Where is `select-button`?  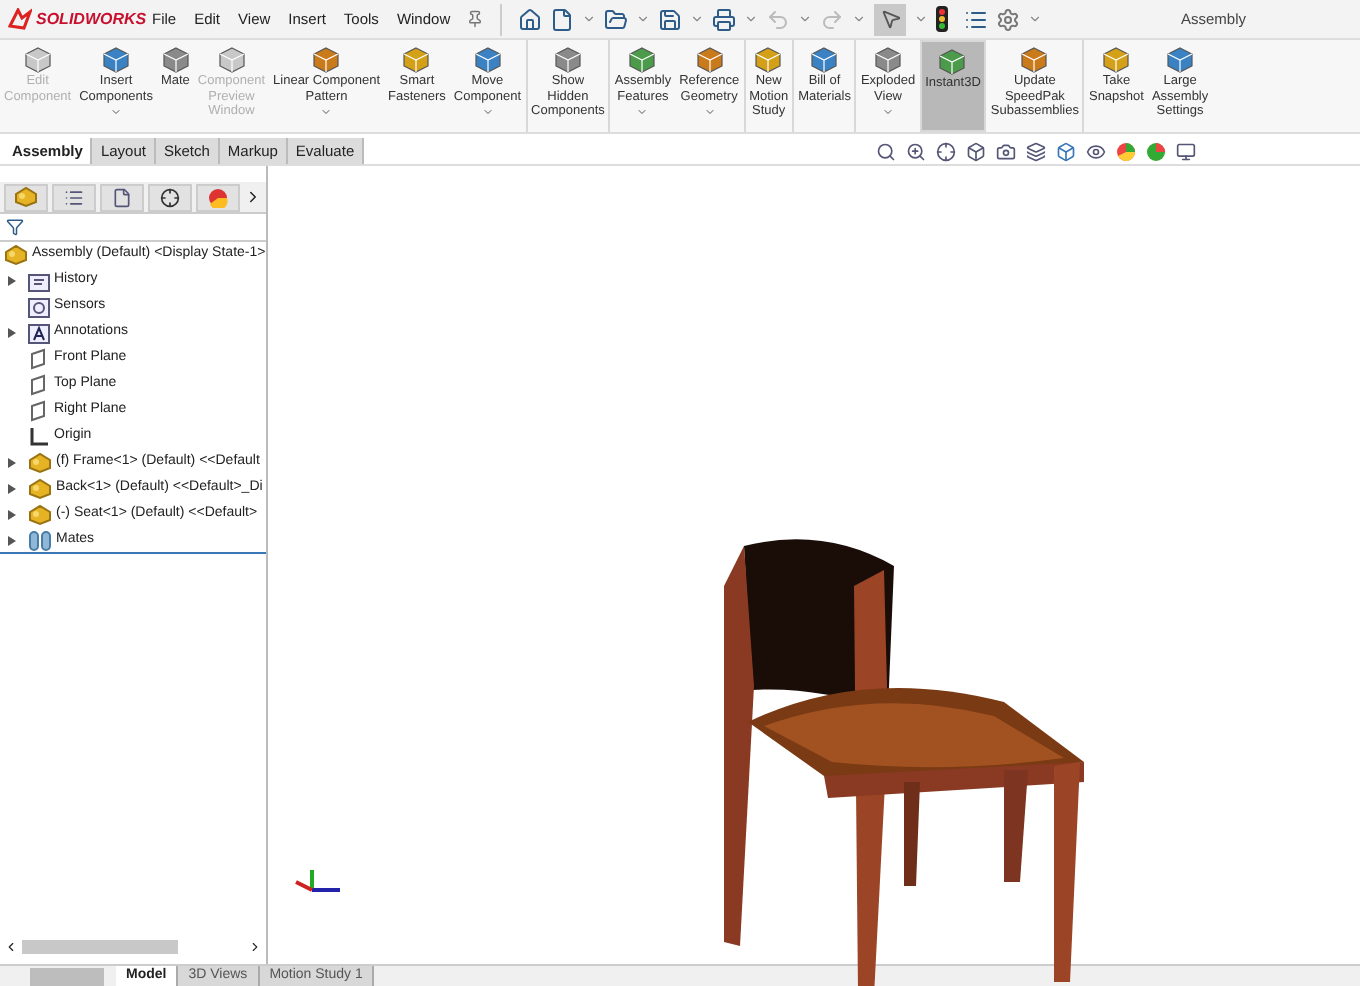
select-button is located at coordinates (890, 19).